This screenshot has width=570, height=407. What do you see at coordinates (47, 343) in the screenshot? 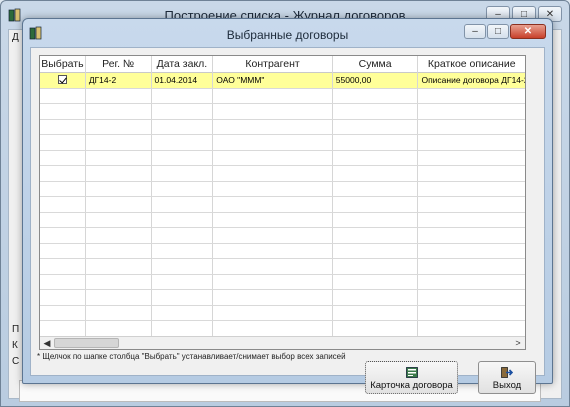
I see `scroll-left-icon: ◀` at bounding box center [47, 343].